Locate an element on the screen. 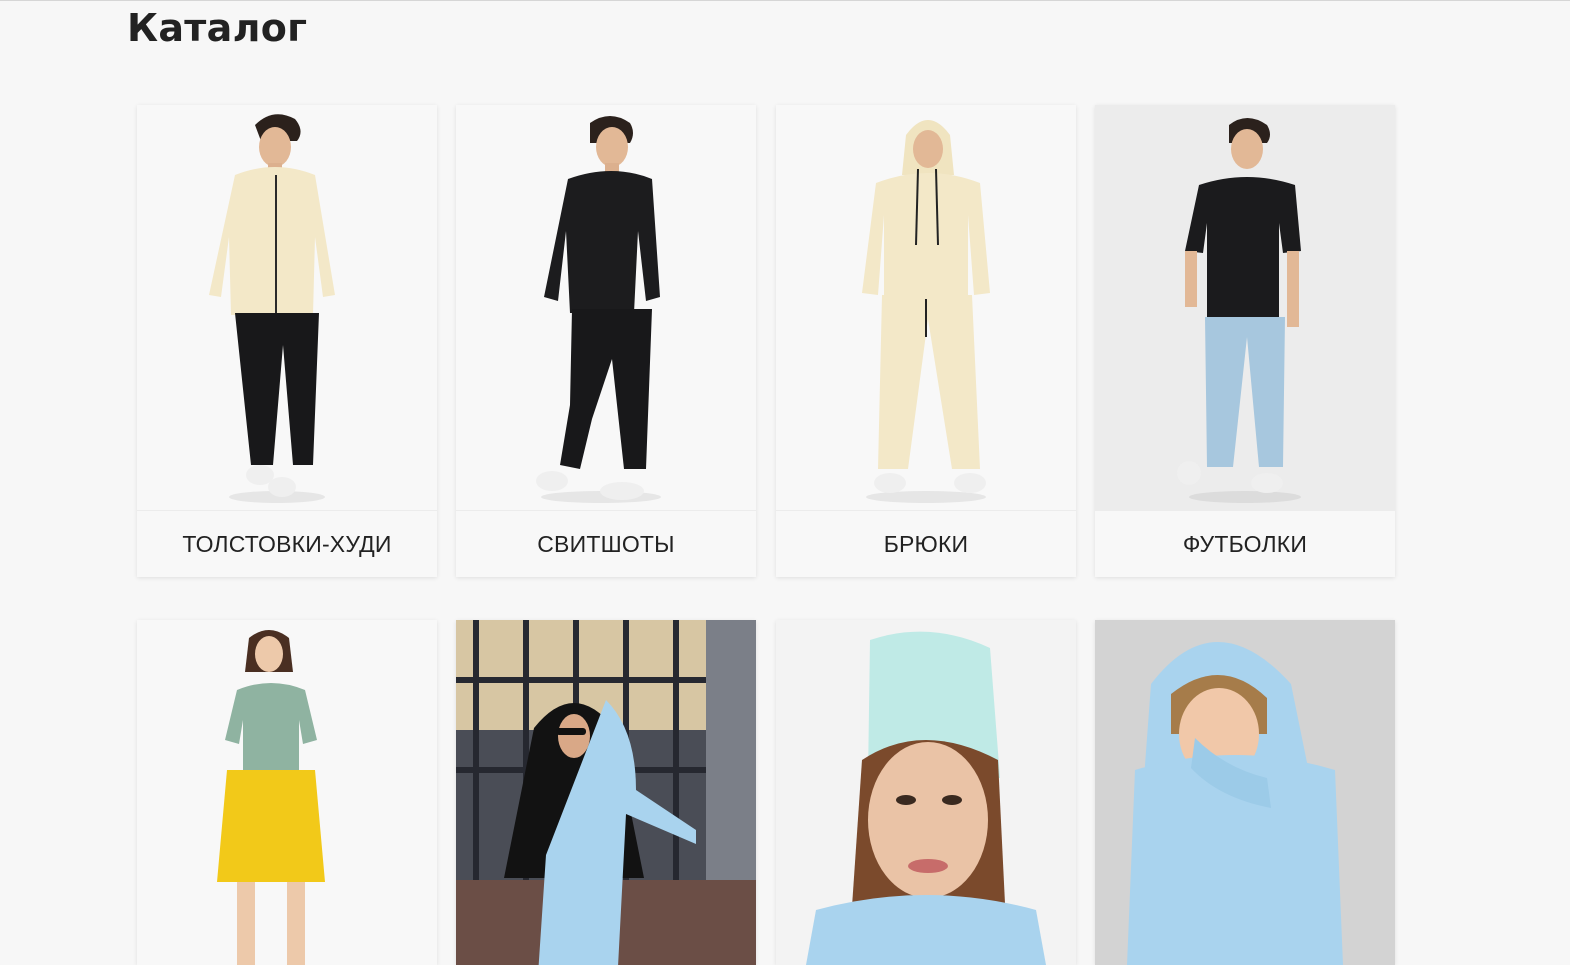 This screenshot has width=1570, height=965. category-card-pants: БРЮКИ is located at coordinates (926, 341).